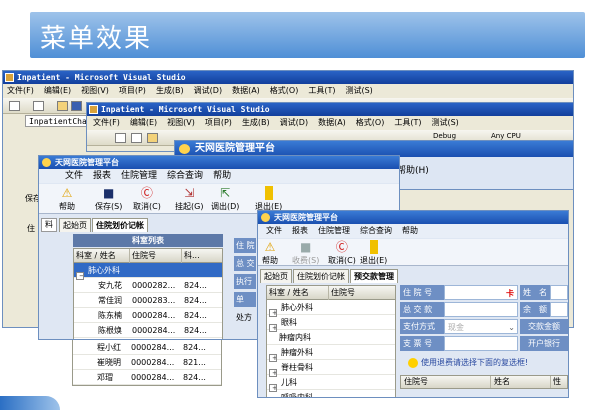  Describe the element at coordinates (506, 136) in the screenshot. I see `platform-dropdown: Any CPU` at that location.